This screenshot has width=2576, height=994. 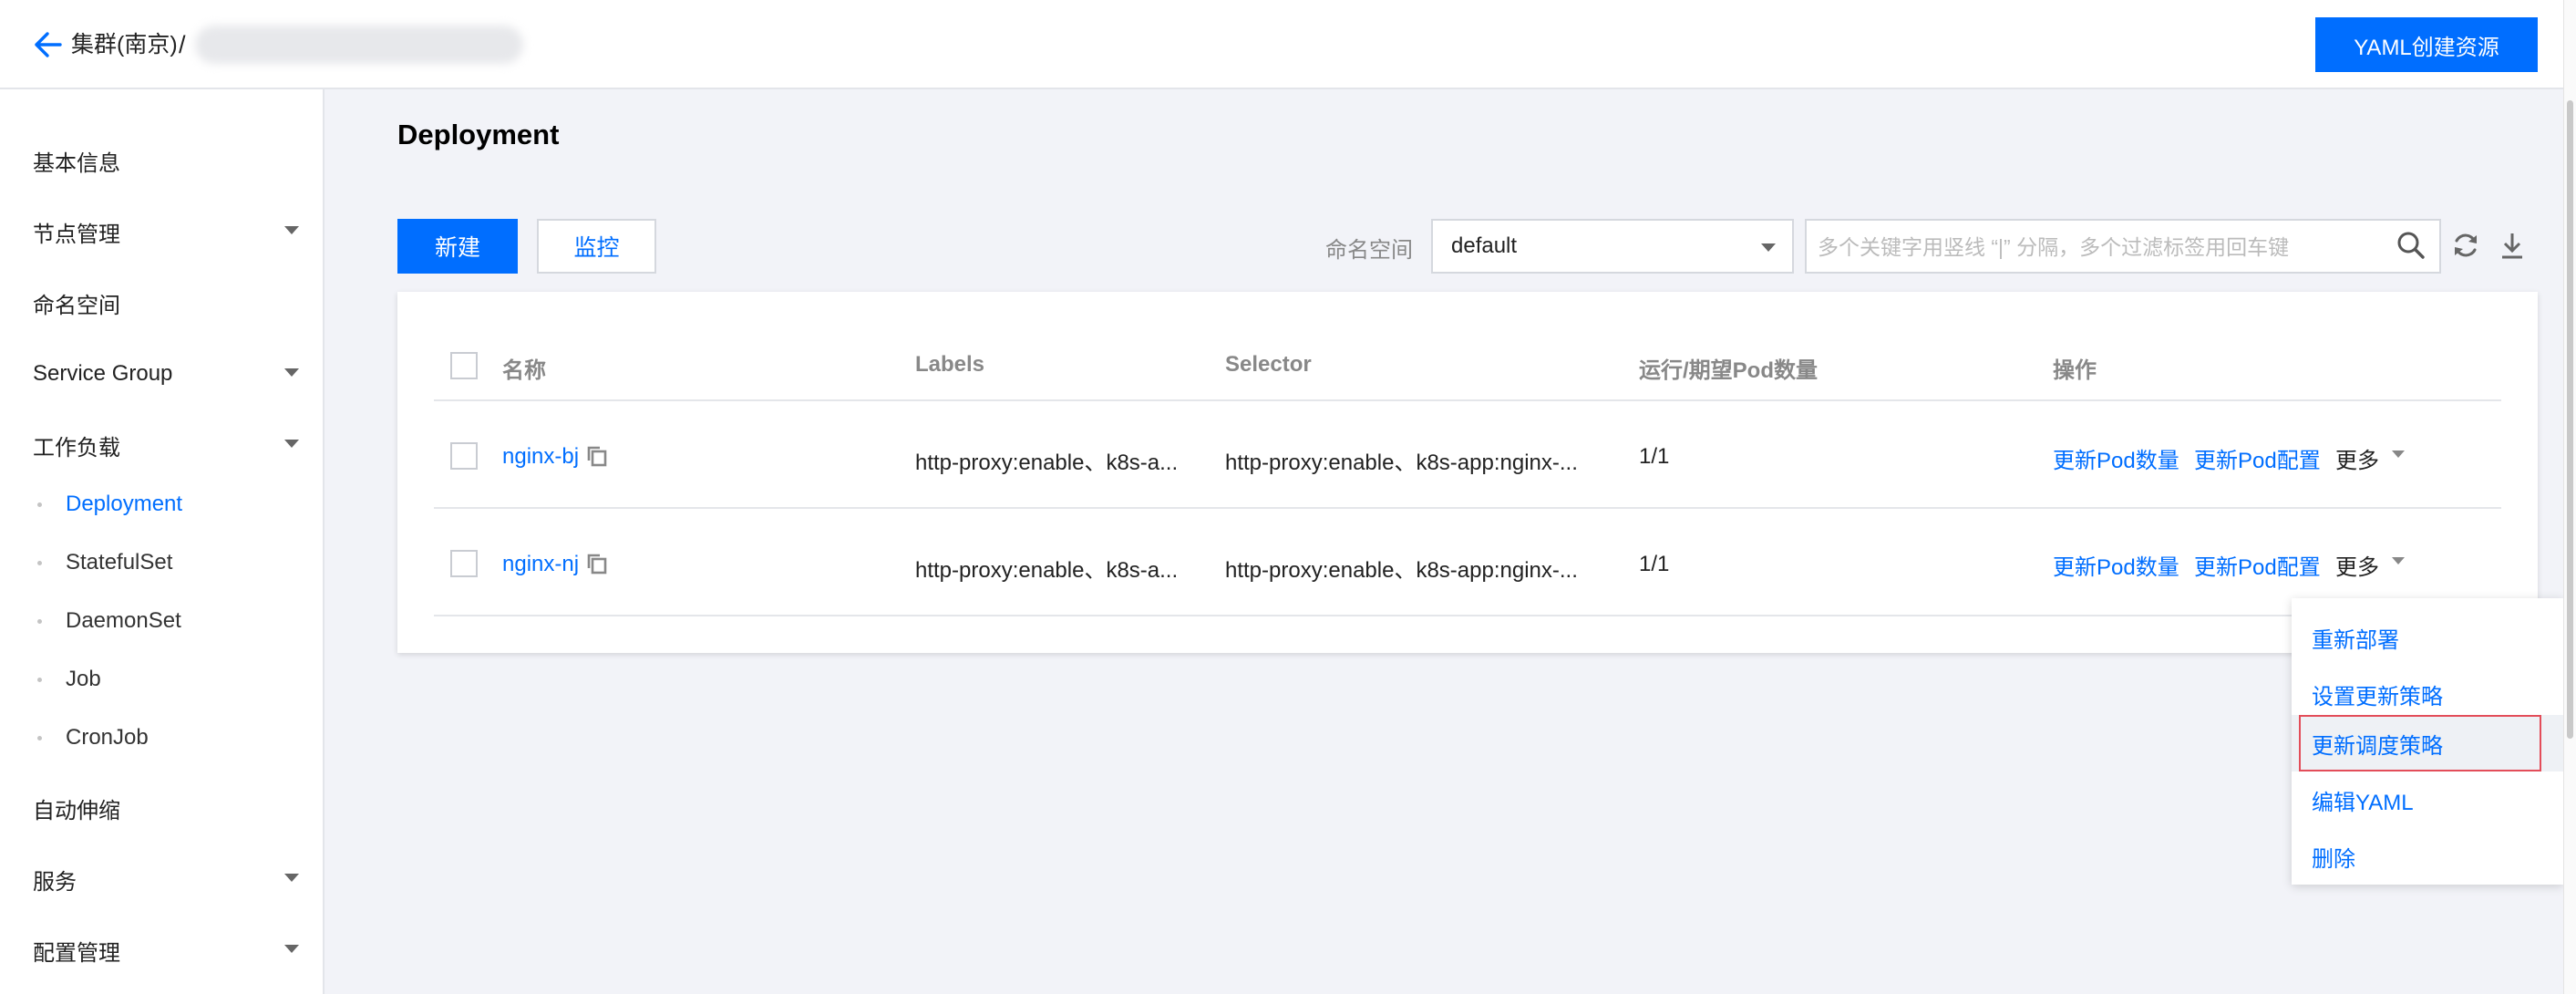 I want to click on sidebar-subitem-label: StatefulSet, so click(x=119, y=562).